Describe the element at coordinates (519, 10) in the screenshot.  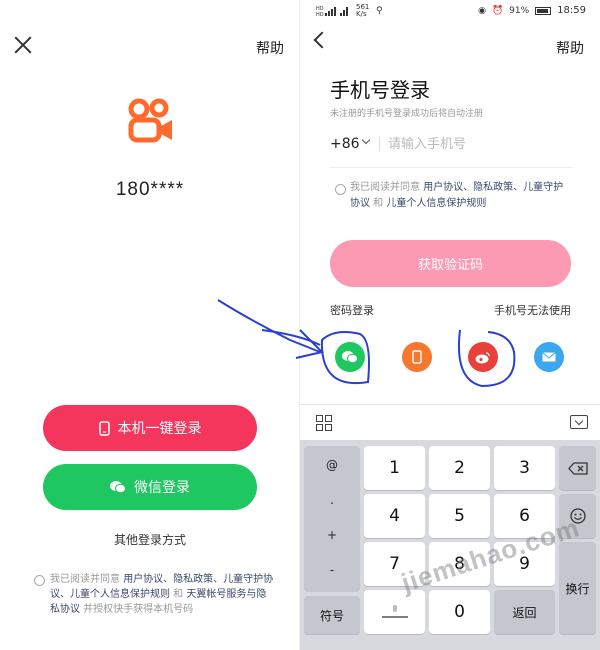
I see `battery-percent: 91%` at that location.